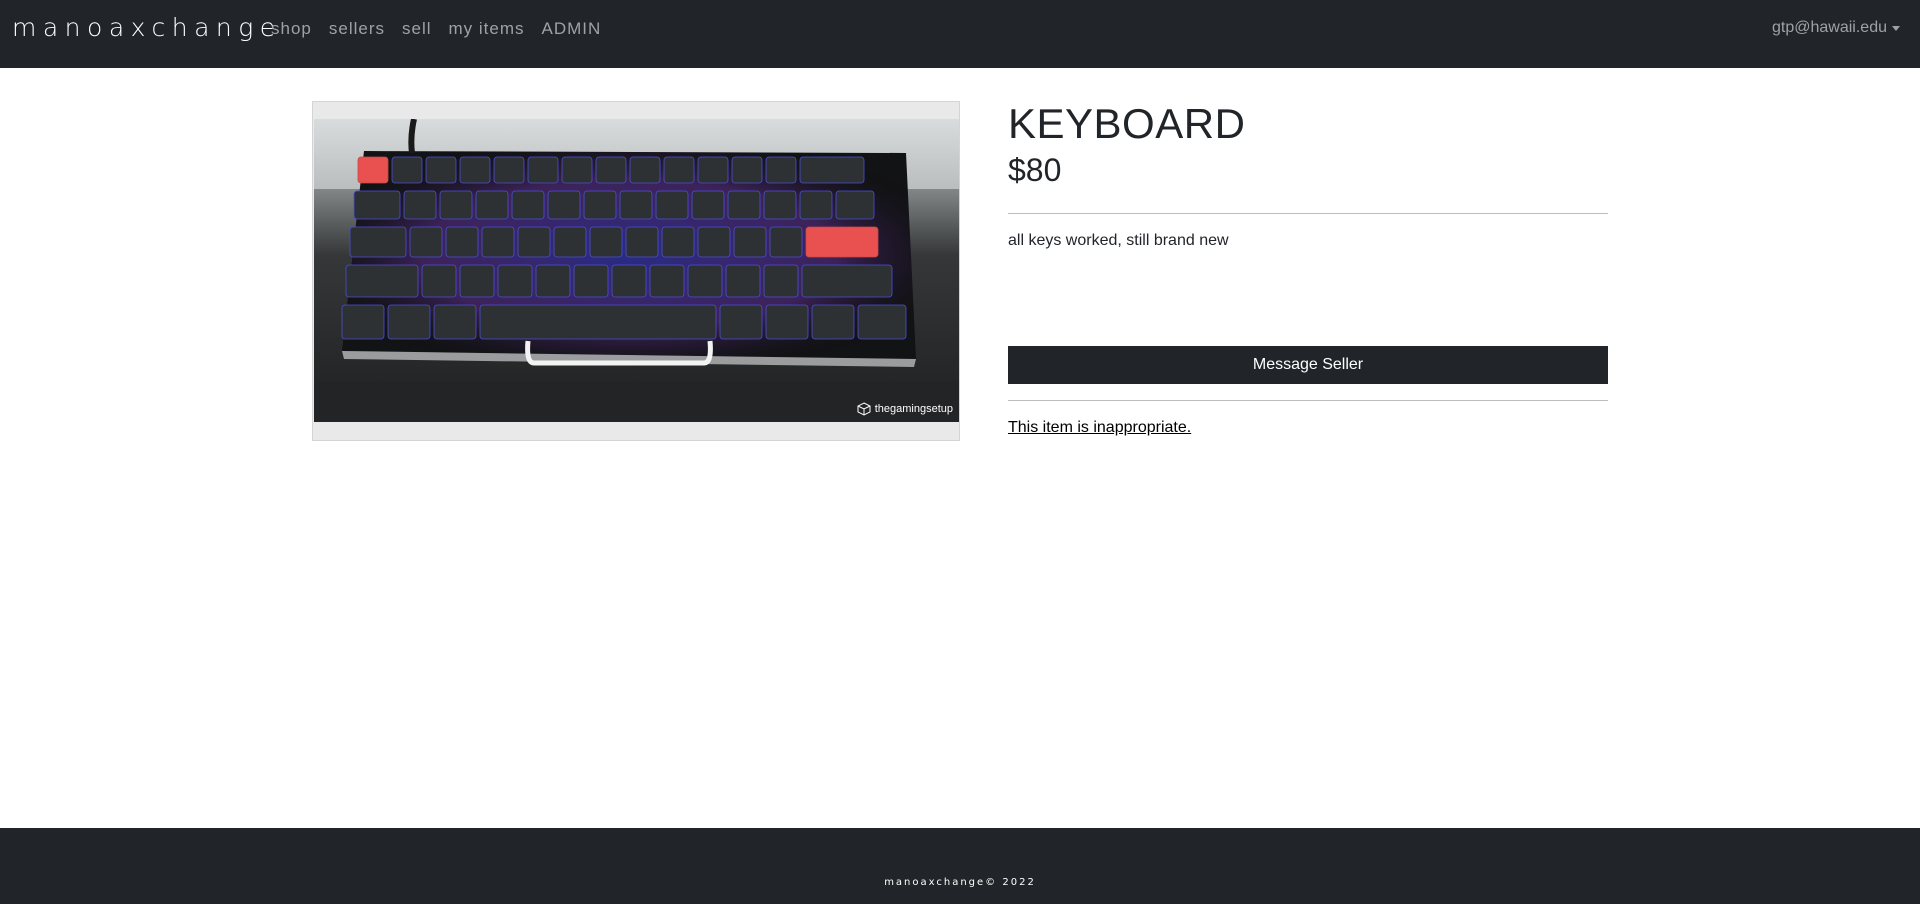 This screenshot has width=1920, height=904. What do you see at coordinates (1308, 365) in the screenshot?
I see `message-seller-button: Message Seller` at bounding box center [1308, 365].